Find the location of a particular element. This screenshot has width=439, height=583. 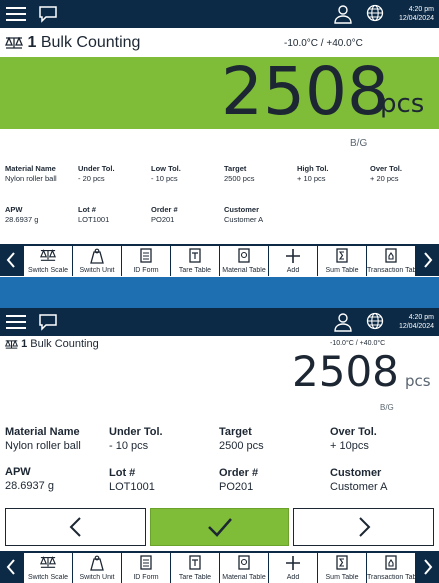

back-button is located at coordinates (75, 527).